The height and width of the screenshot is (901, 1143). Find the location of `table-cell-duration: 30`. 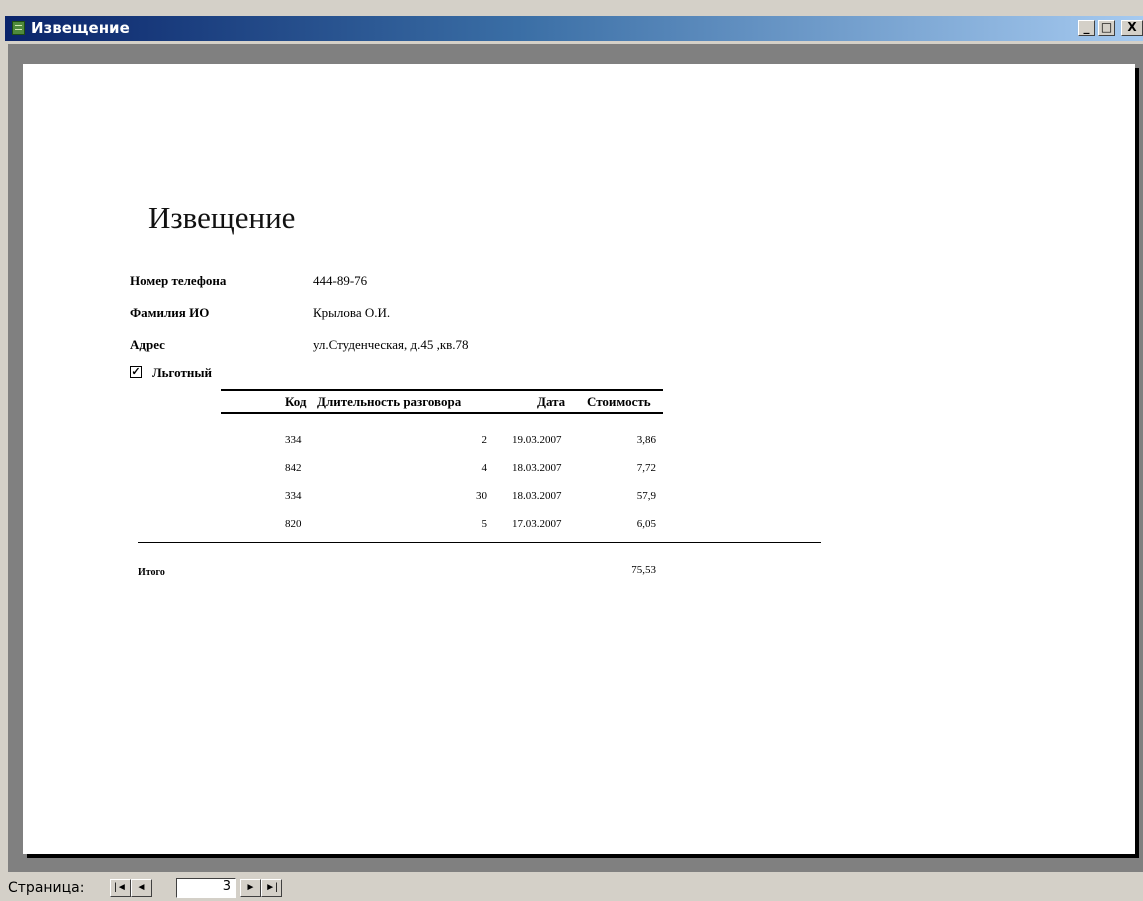

table-cell-duration: 30 is located at coordinates (481, 496).